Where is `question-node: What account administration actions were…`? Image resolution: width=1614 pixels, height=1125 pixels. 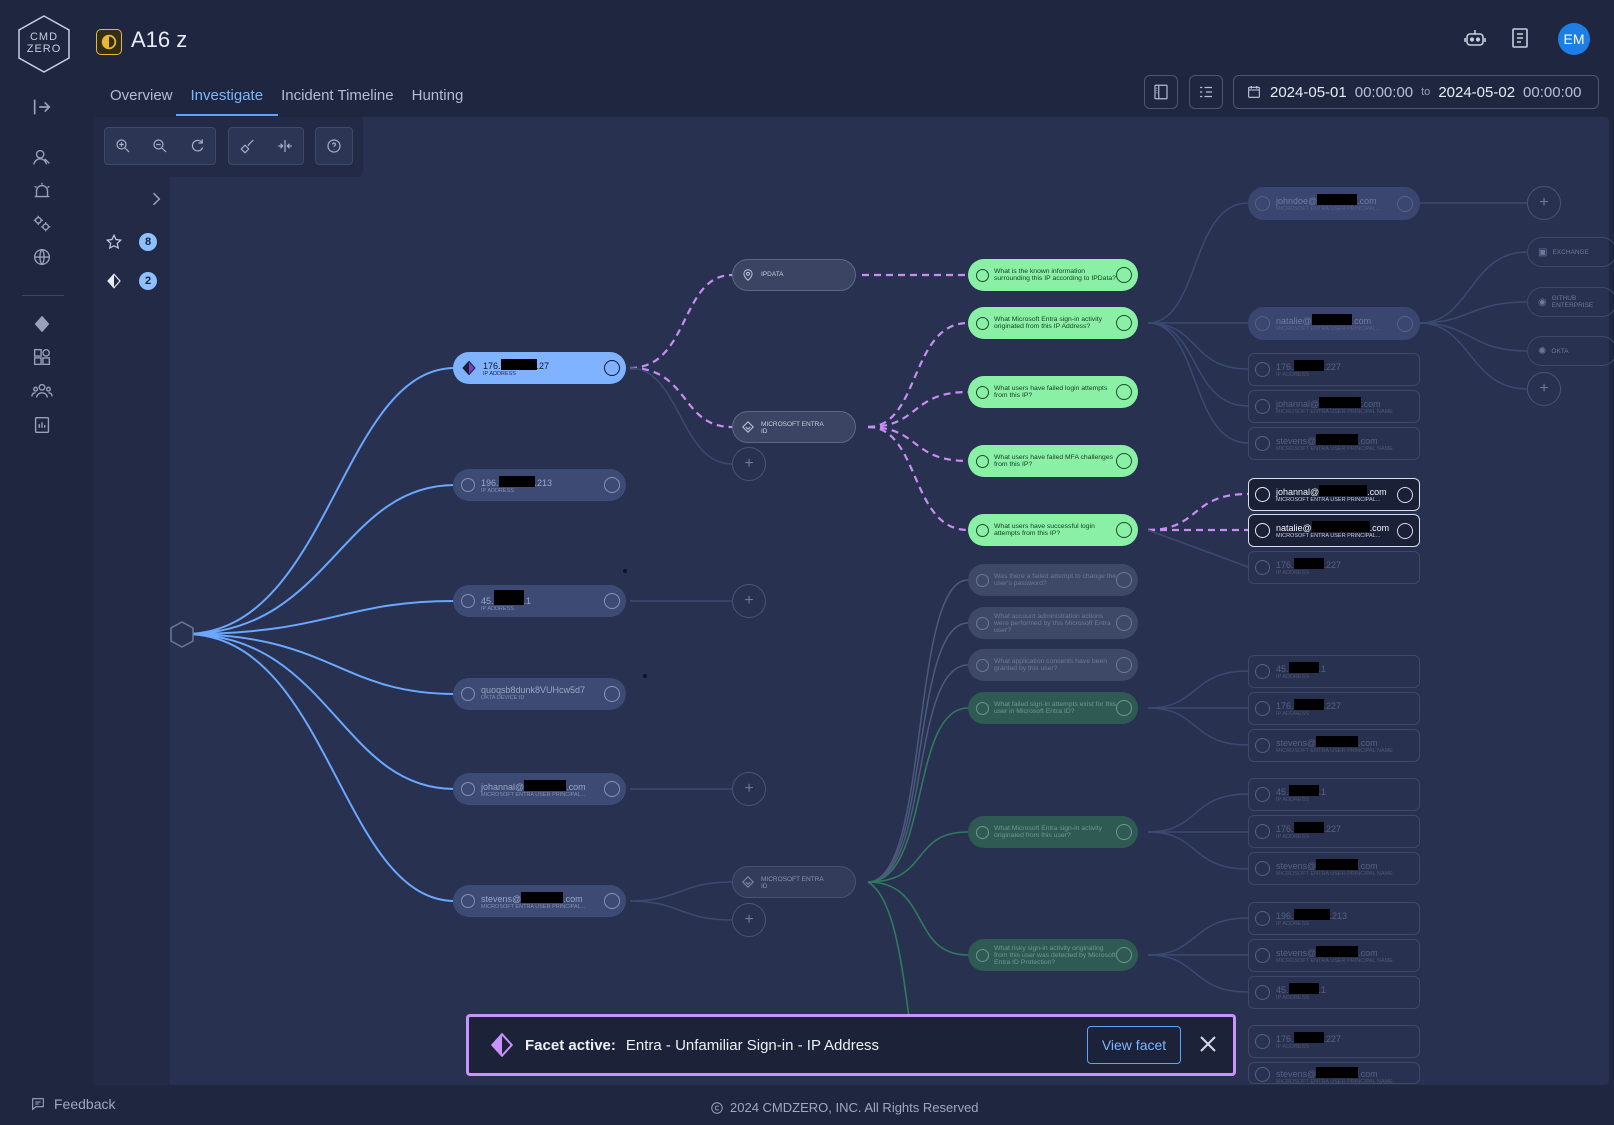
question-node: What account administration actions were… is located at coordinates (1053, 623).